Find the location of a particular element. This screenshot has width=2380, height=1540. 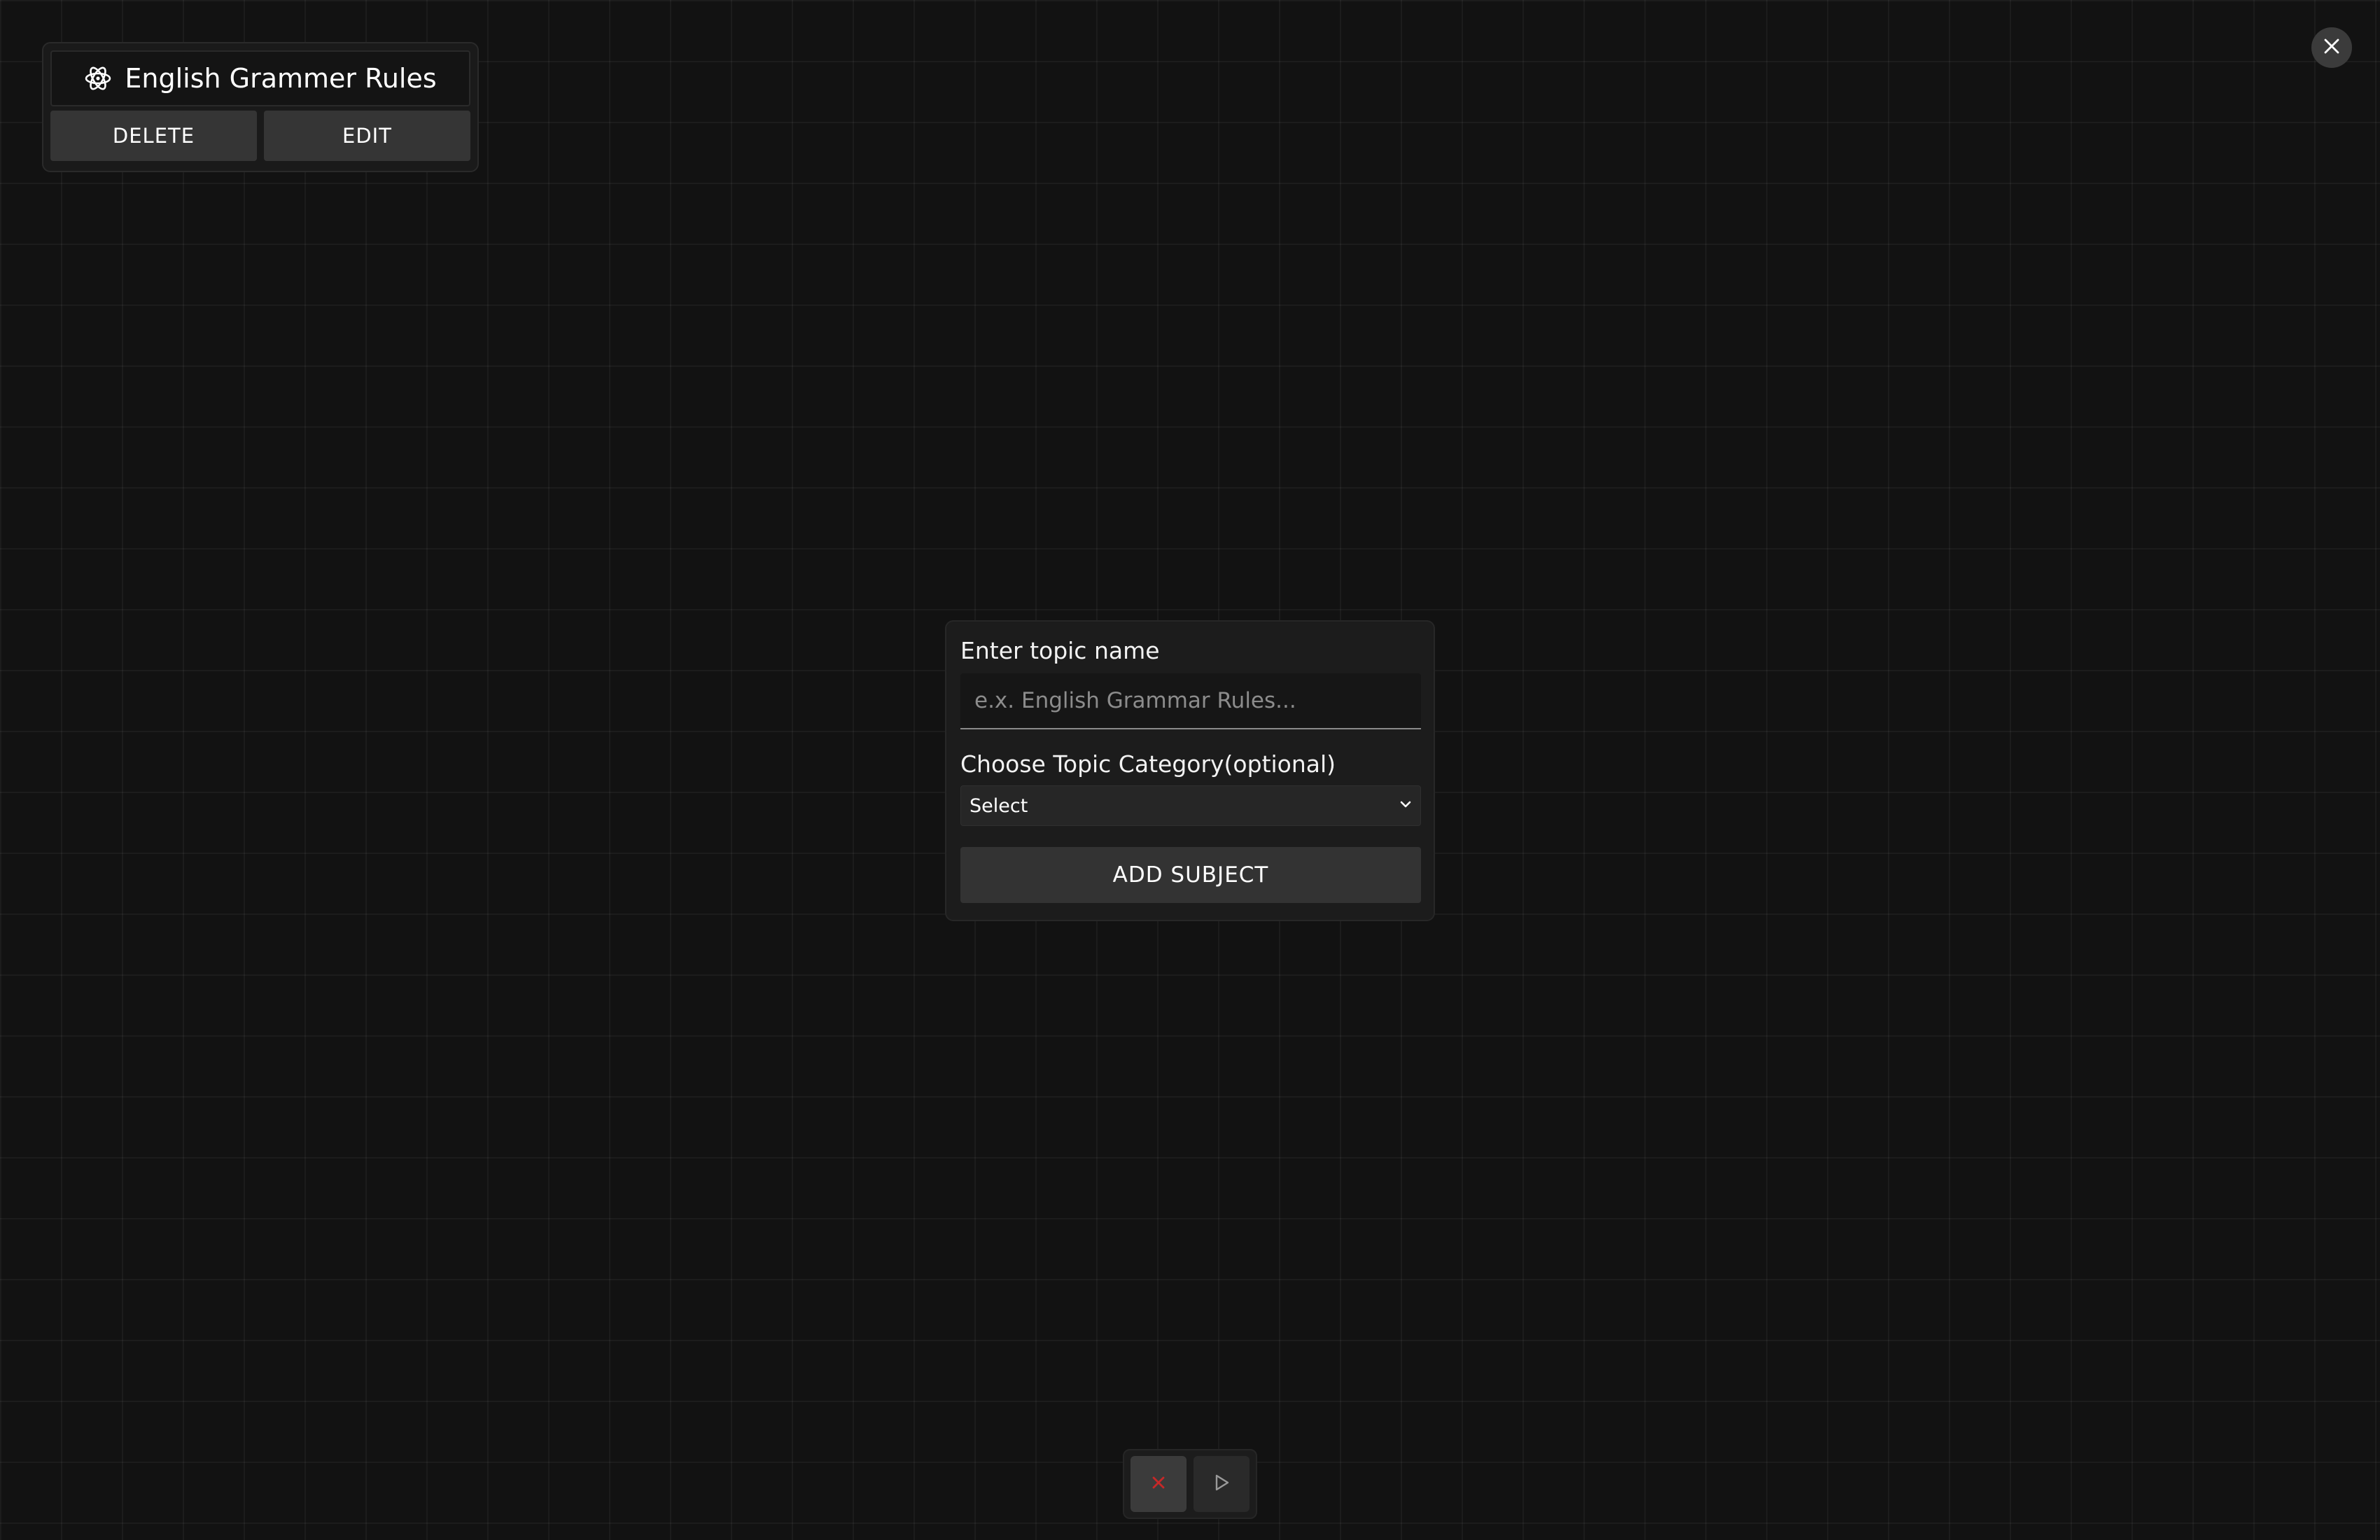

play-icon is located at coordinates (1221, 1484).